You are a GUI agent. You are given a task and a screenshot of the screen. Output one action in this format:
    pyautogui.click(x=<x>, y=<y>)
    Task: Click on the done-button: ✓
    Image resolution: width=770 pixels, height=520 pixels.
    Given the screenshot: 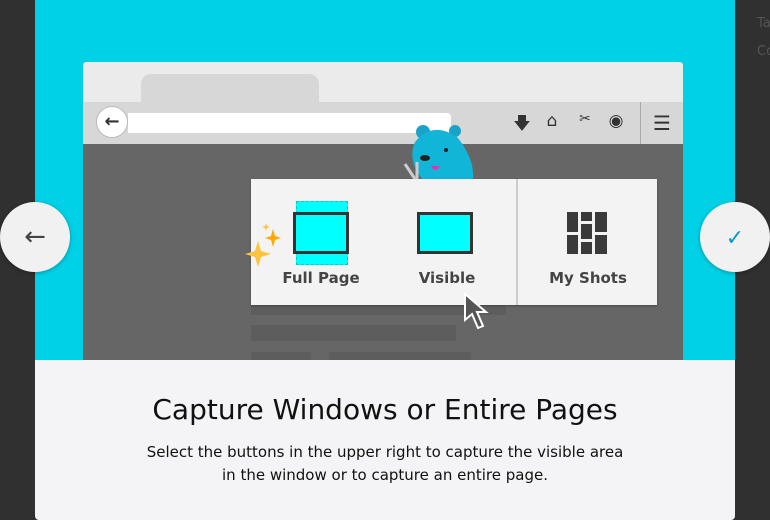 What is the action you would take?
    pyautogui.click(x=735, y=237)
    